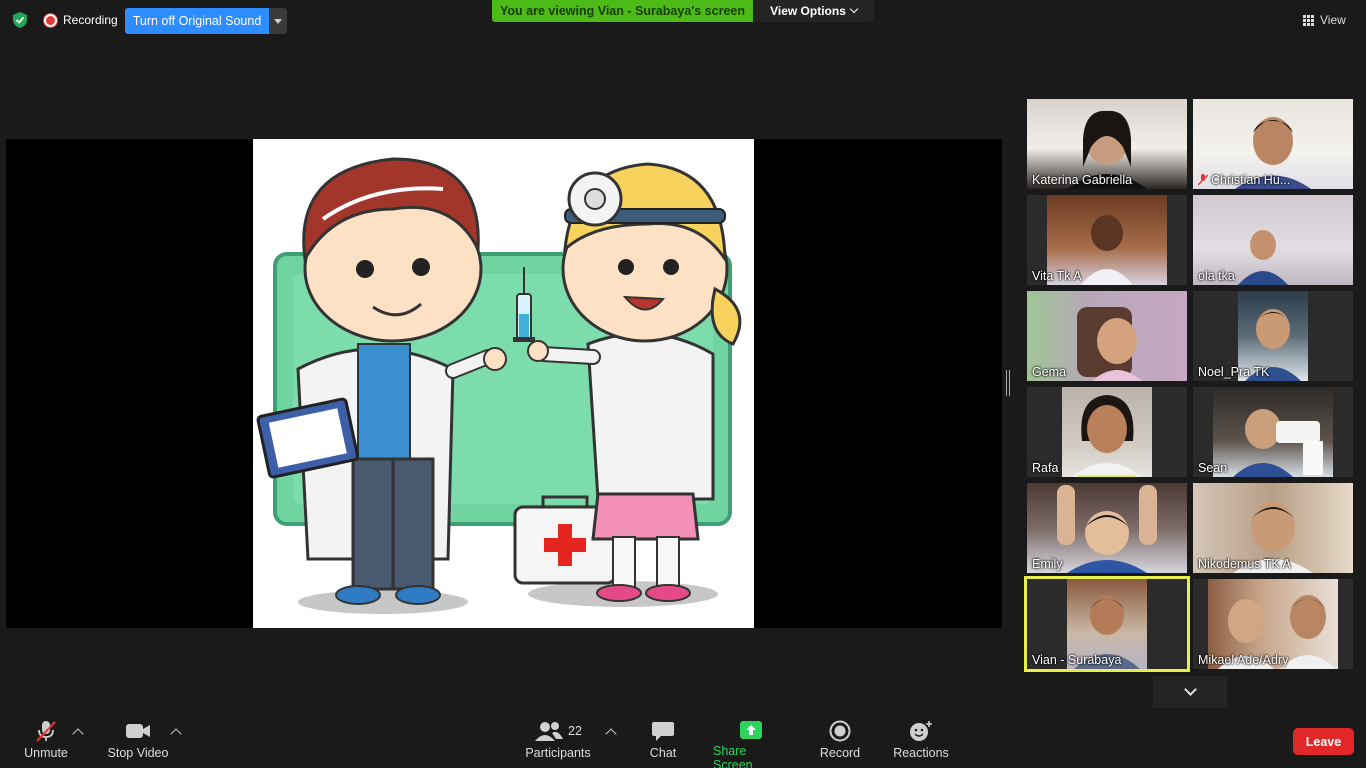 The image size is (1366, 768). What do you see at coordinates (1107, 476) in the screenshot?
I see `audio-level-bar` at bounding box center [1107, 476].